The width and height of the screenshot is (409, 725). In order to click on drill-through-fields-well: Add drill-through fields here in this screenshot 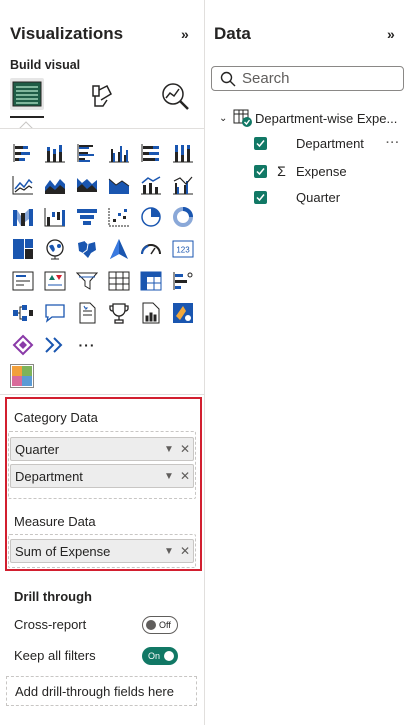, I will do `click(101, 691)`.